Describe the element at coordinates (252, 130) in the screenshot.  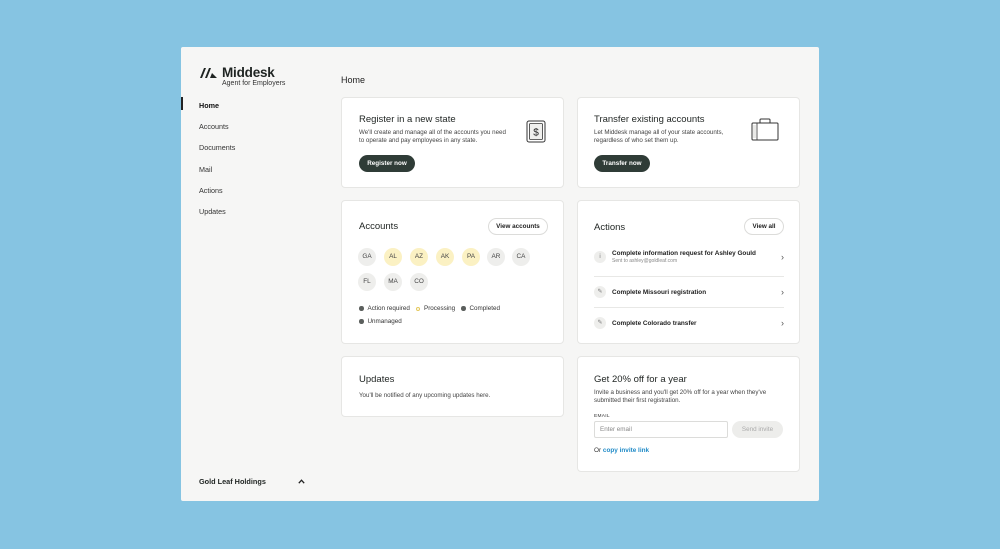
I see `sidebar-item-accounts: Accounts` at that location.